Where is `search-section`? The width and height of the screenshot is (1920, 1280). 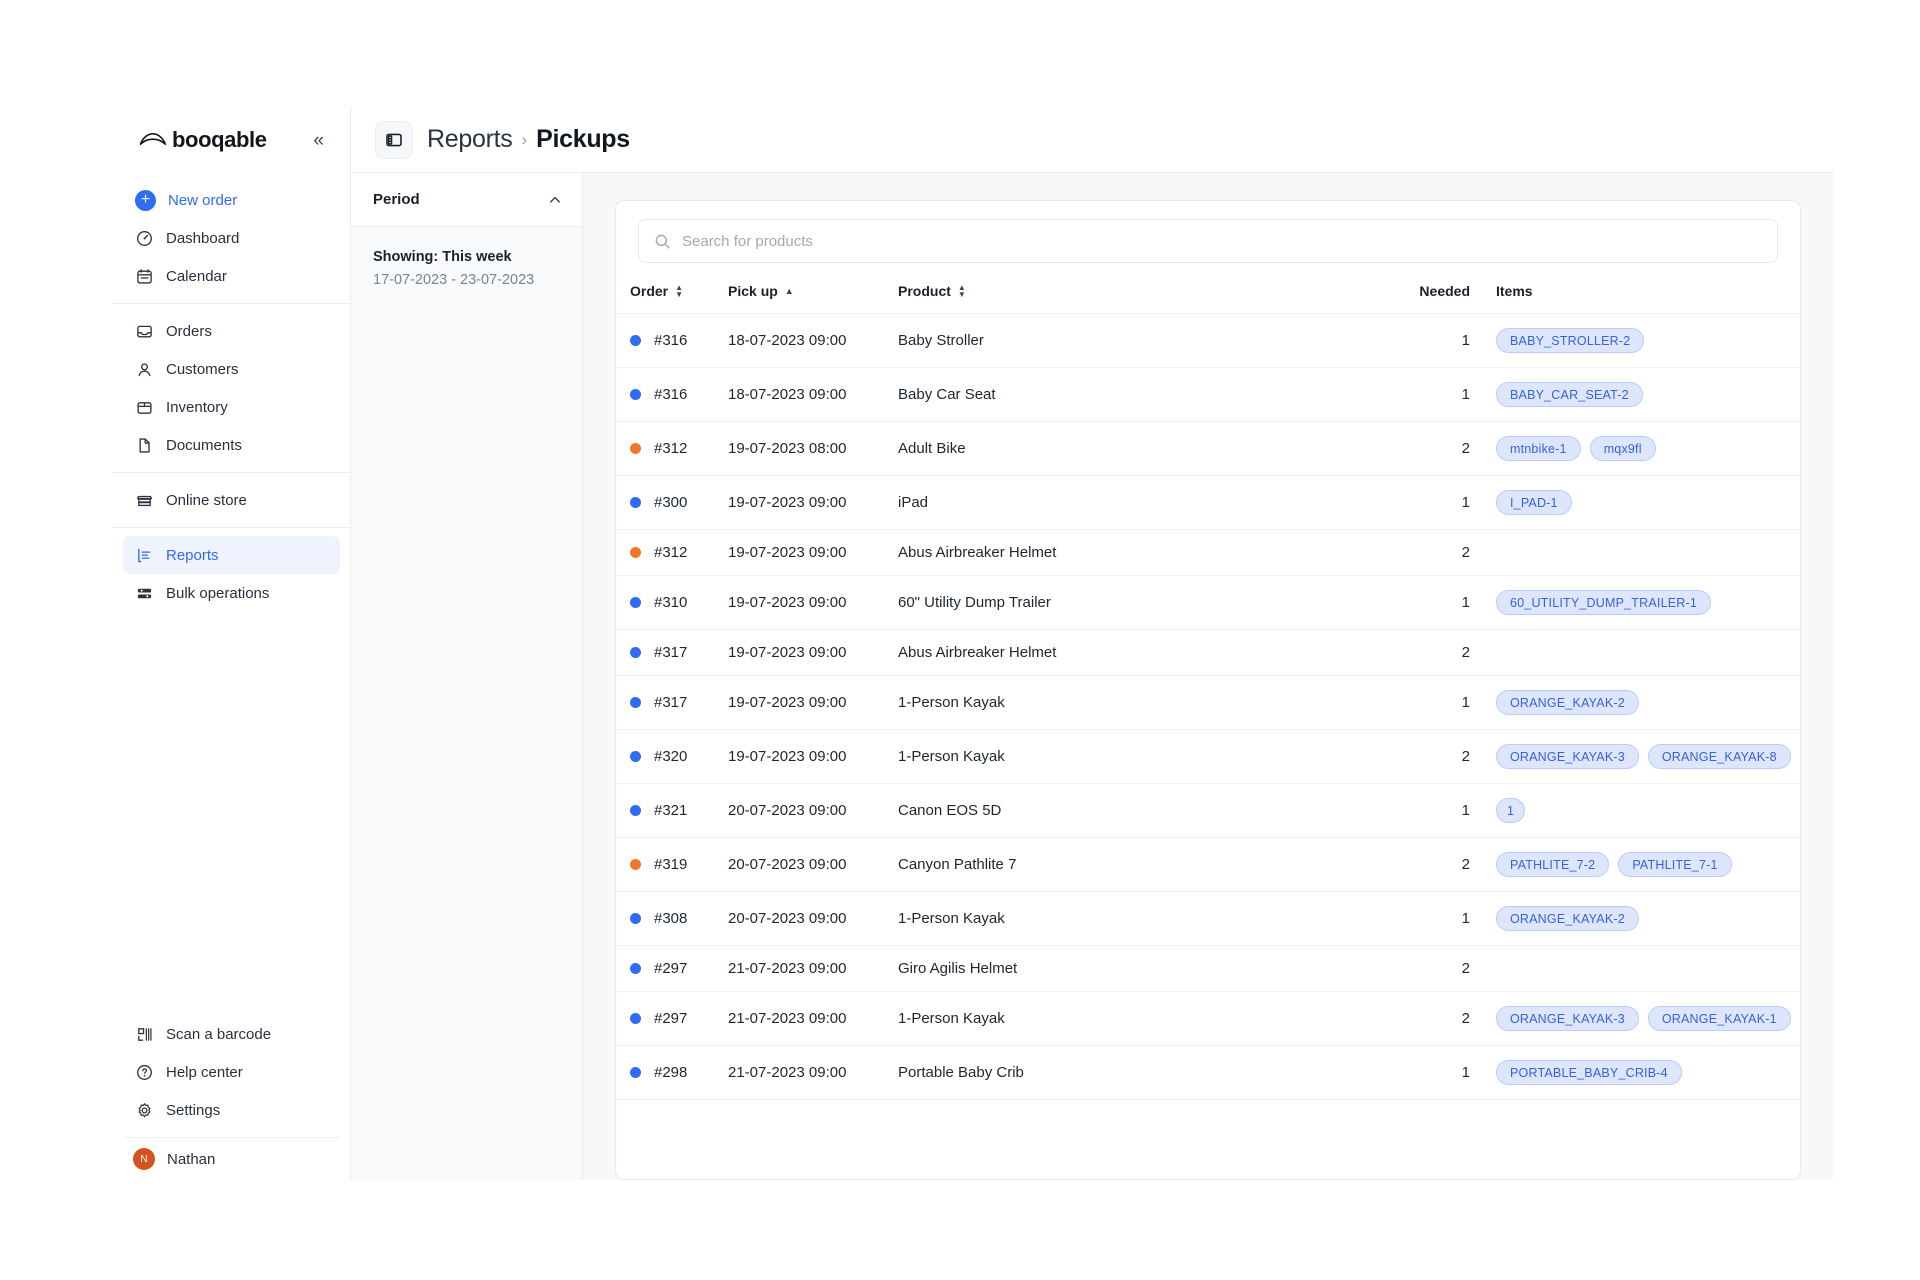
search-section is located at coordinates (1208, 237).